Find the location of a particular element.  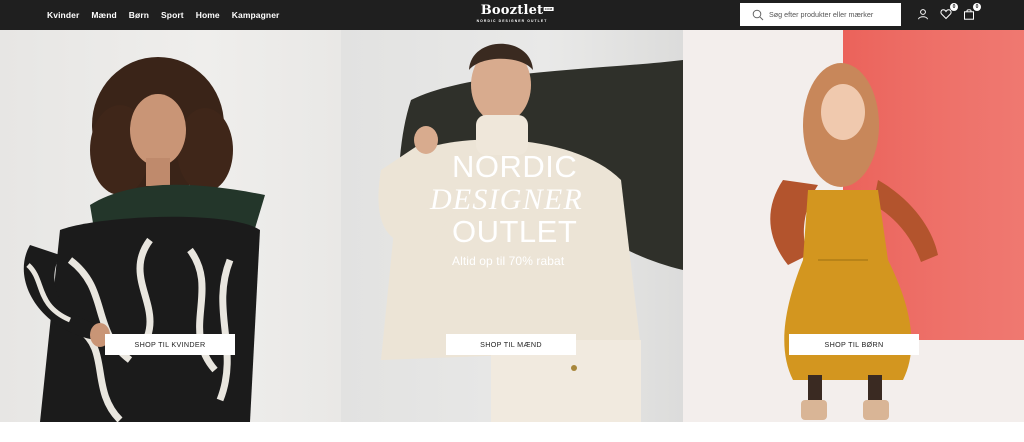

cart-button: 0 is located at coordinates (971, 12).